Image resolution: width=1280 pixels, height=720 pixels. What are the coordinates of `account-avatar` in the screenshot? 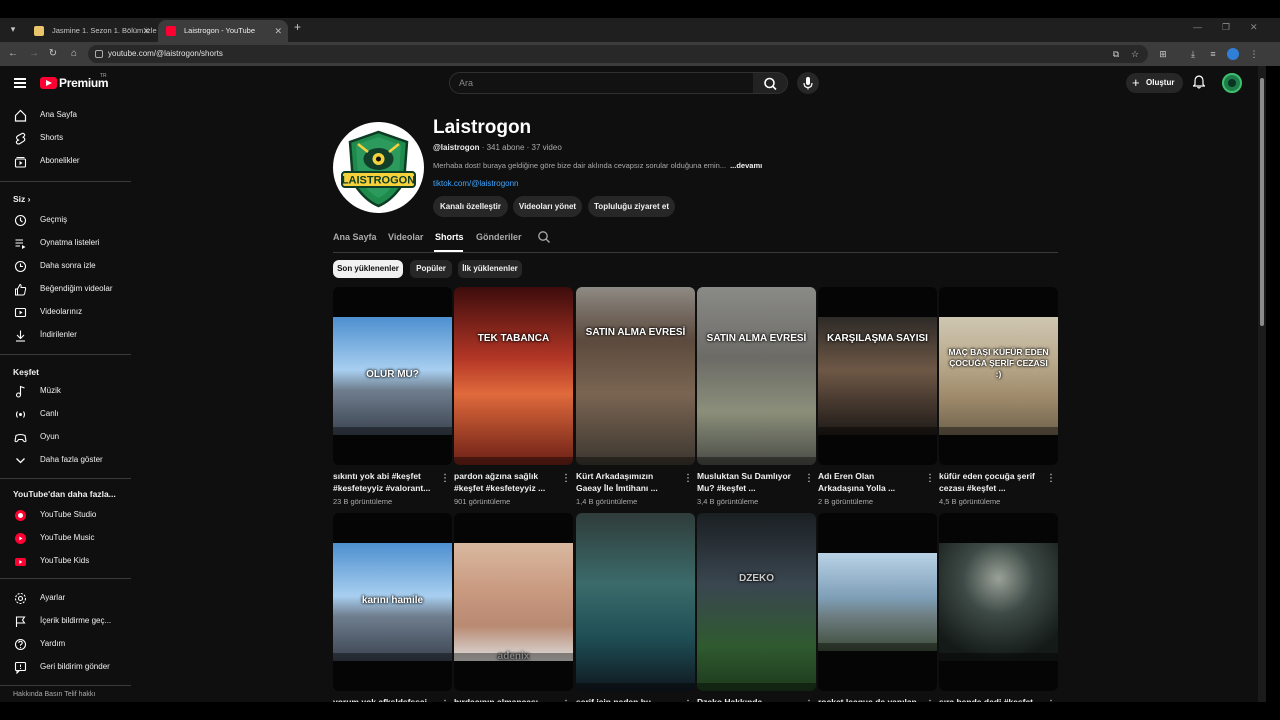 It's located at (1232, 83).